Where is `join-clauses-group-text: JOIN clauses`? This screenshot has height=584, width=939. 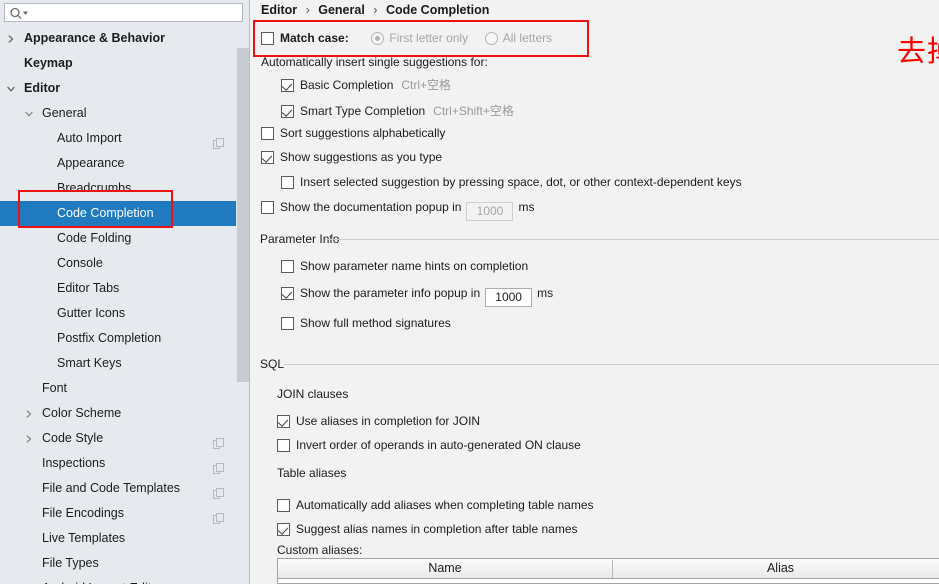
join-clauses-group-text: JOIN clauses is located at coordinates (313, 394).